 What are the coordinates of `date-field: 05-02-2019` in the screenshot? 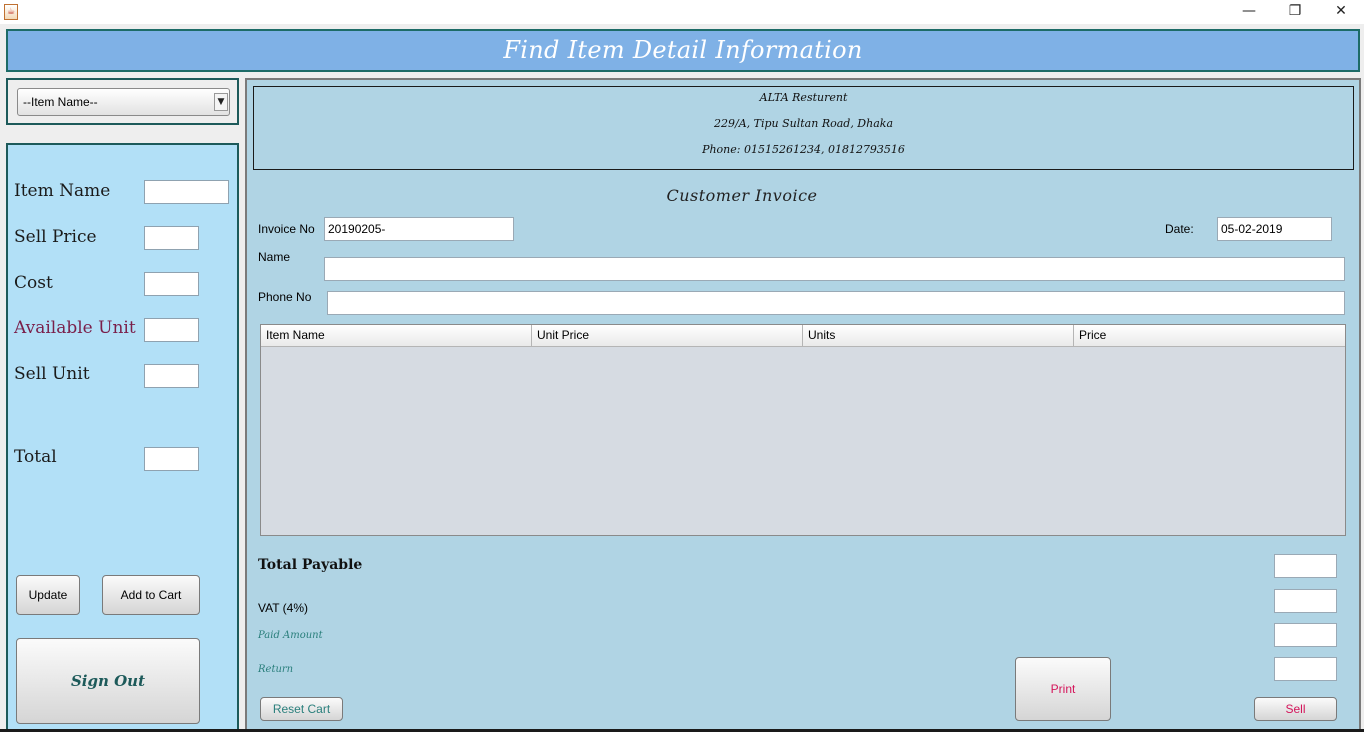 It's located at (1274, 229).